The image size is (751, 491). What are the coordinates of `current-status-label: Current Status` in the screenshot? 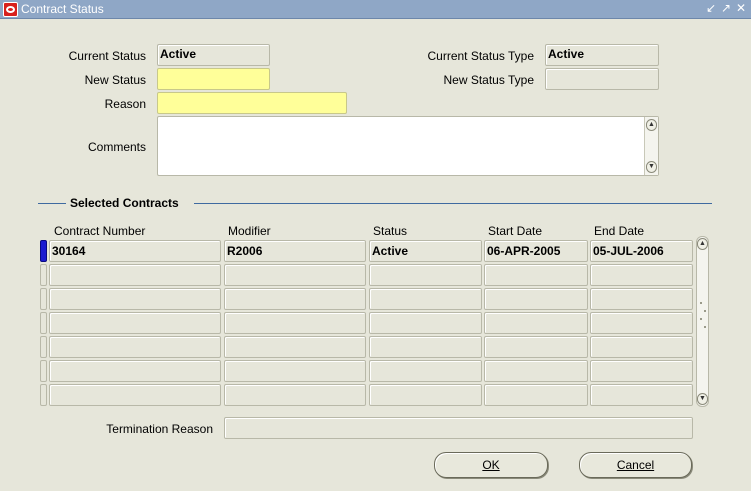 It's located at (107, 56).